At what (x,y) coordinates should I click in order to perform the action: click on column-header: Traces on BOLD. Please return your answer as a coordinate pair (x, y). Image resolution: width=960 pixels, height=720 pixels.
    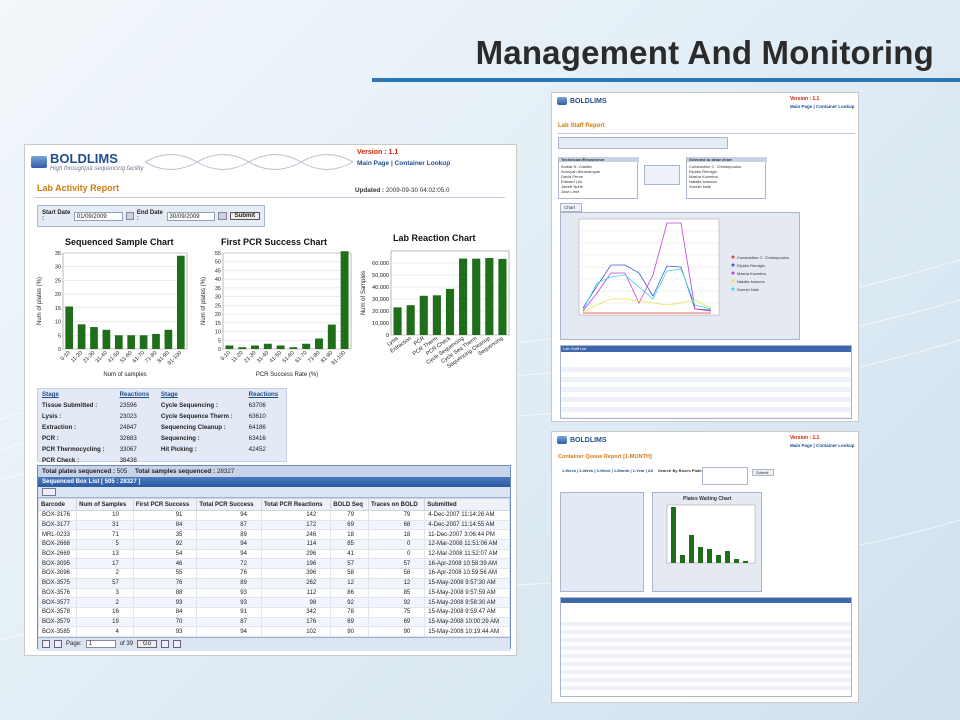
    Looking at the image, I should click on (396, 504).